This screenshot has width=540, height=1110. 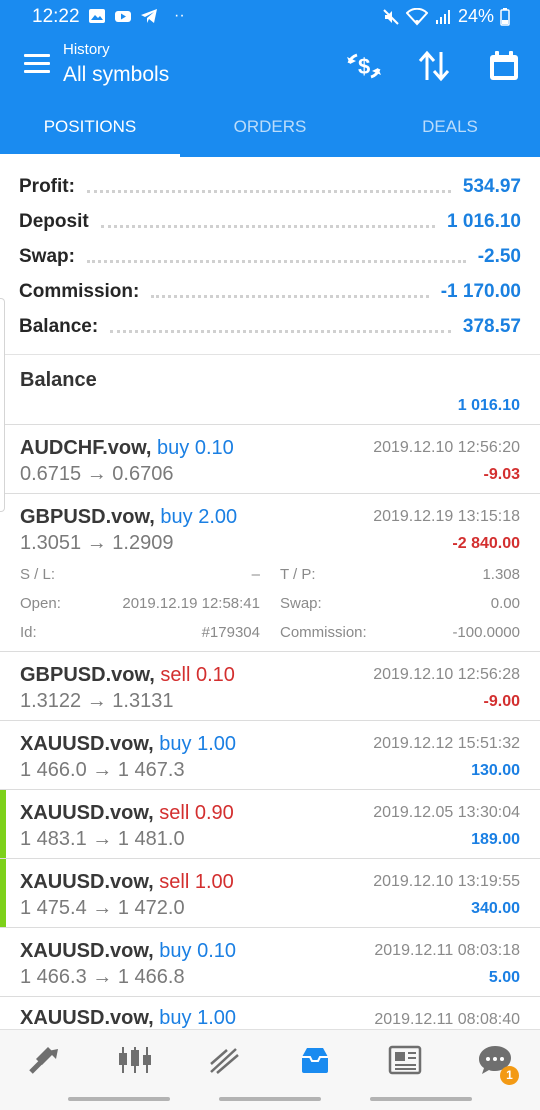 I want to click on trade-icon, so click(x=45, y=1060).